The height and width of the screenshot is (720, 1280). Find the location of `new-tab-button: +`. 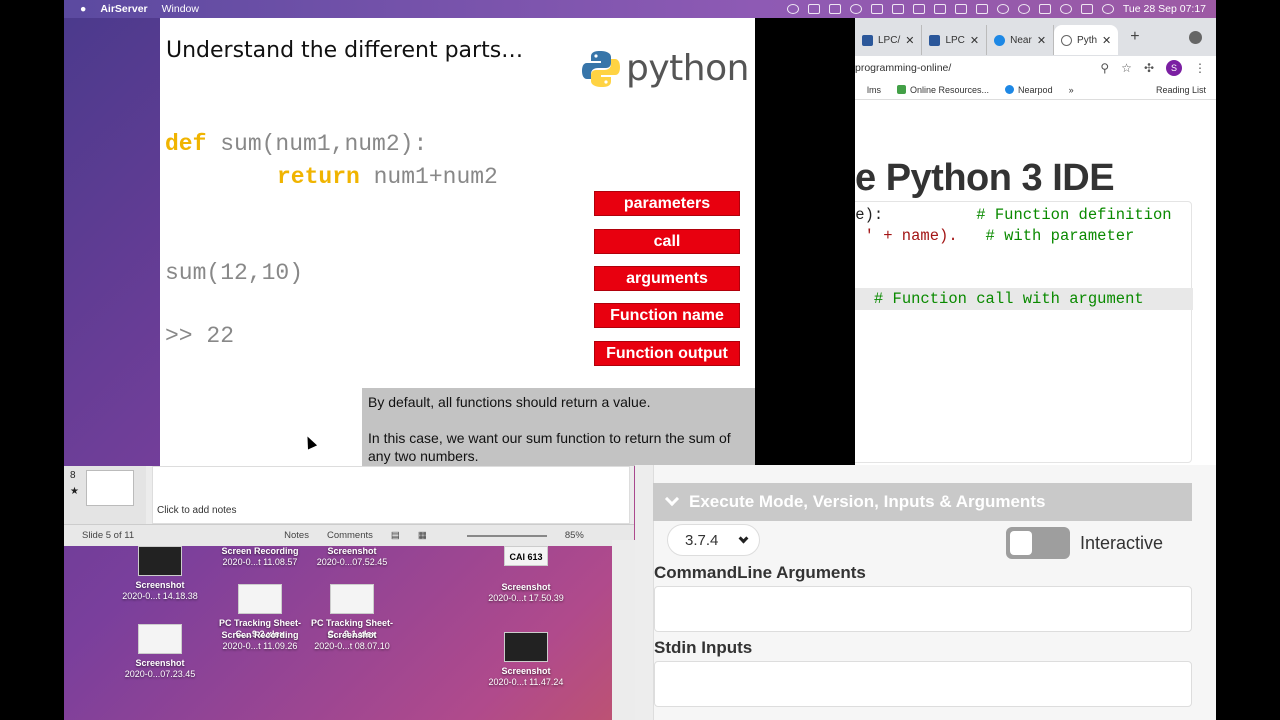

new-tab-button: + is located at coordinates (1134, 37).